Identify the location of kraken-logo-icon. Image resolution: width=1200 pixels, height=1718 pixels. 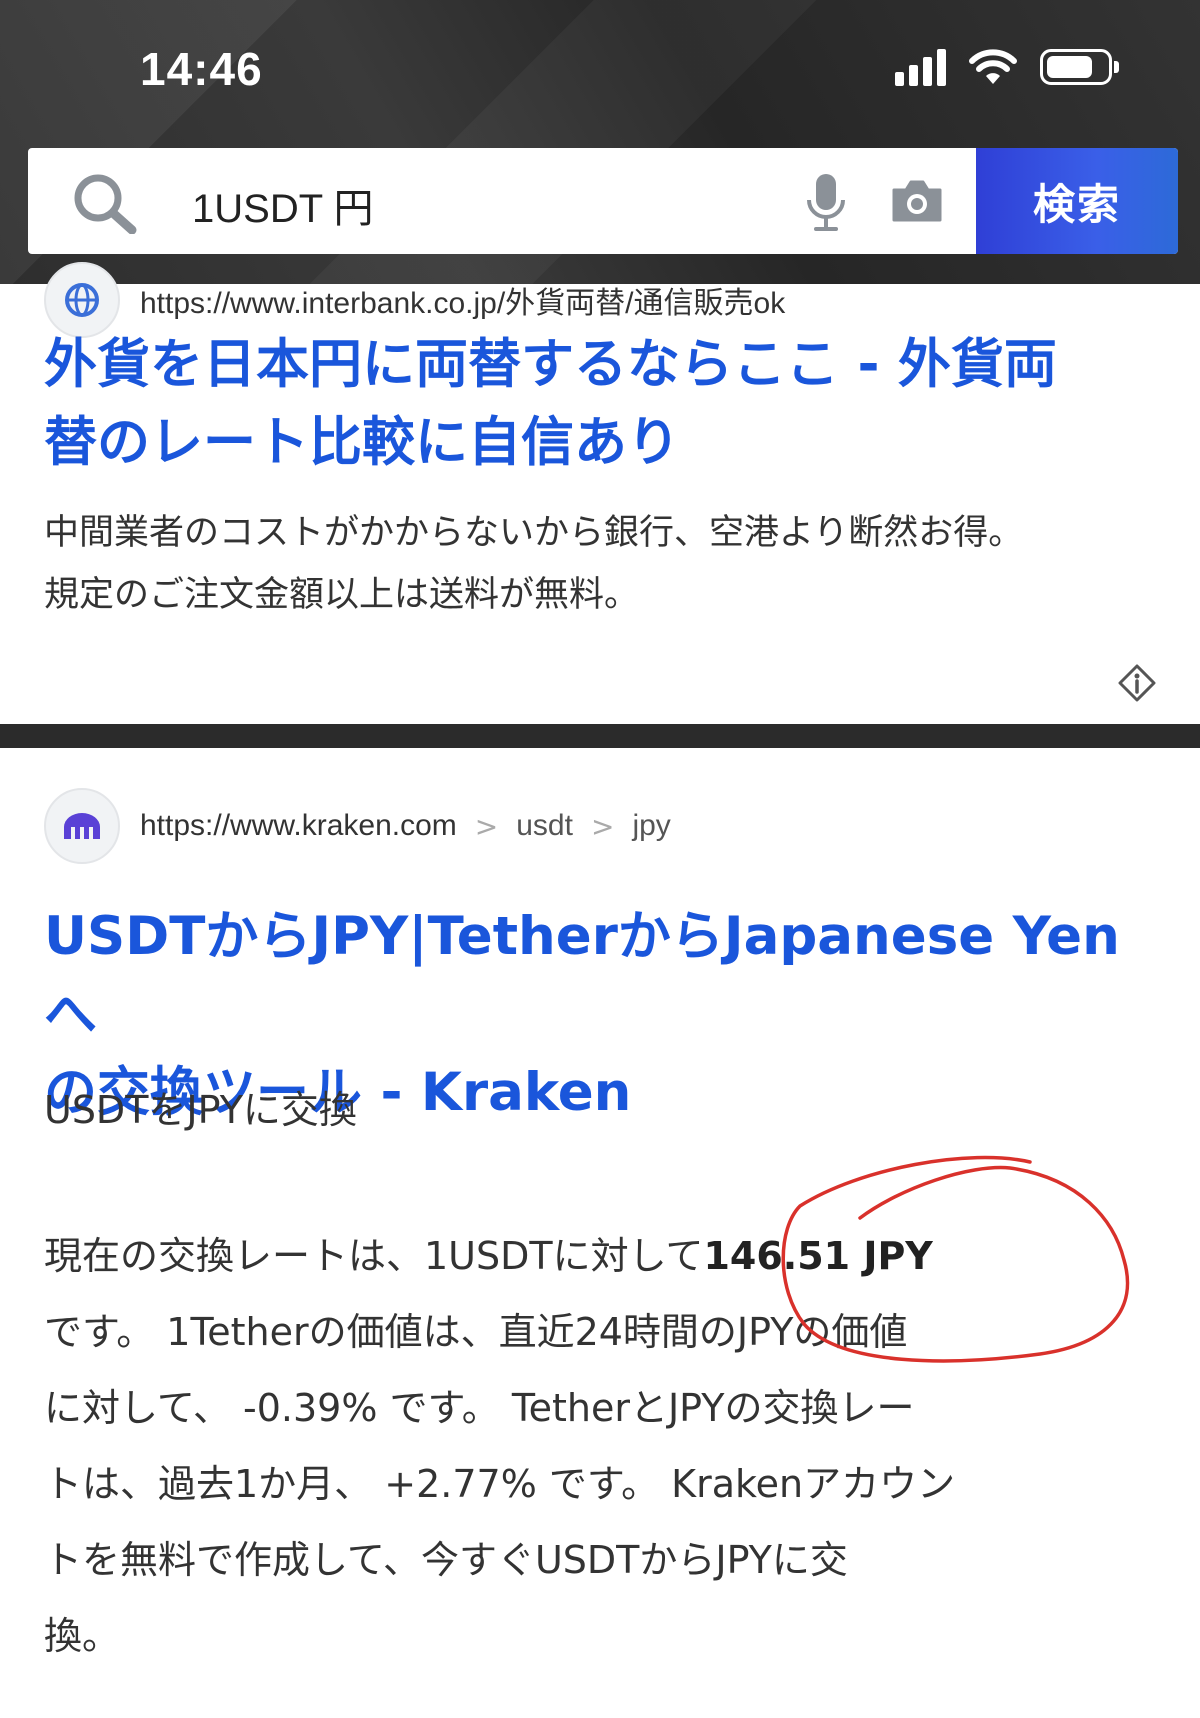
(82, 826).